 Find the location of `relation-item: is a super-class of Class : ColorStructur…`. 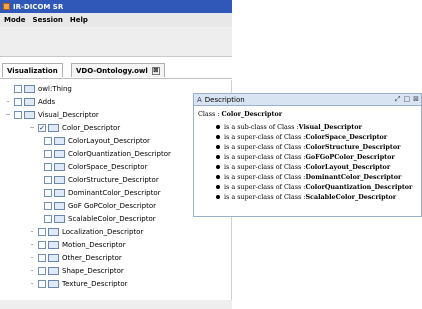

relation-item: is a super-class of Class : ColorStructur… is located at coordinates (307, 147).